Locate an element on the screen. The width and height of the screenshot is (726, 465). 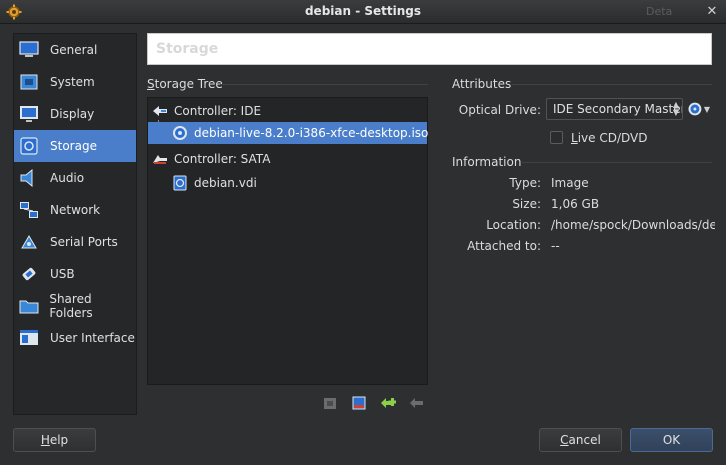
sidebar-item-network: Network is located at coordinates (75, 210).